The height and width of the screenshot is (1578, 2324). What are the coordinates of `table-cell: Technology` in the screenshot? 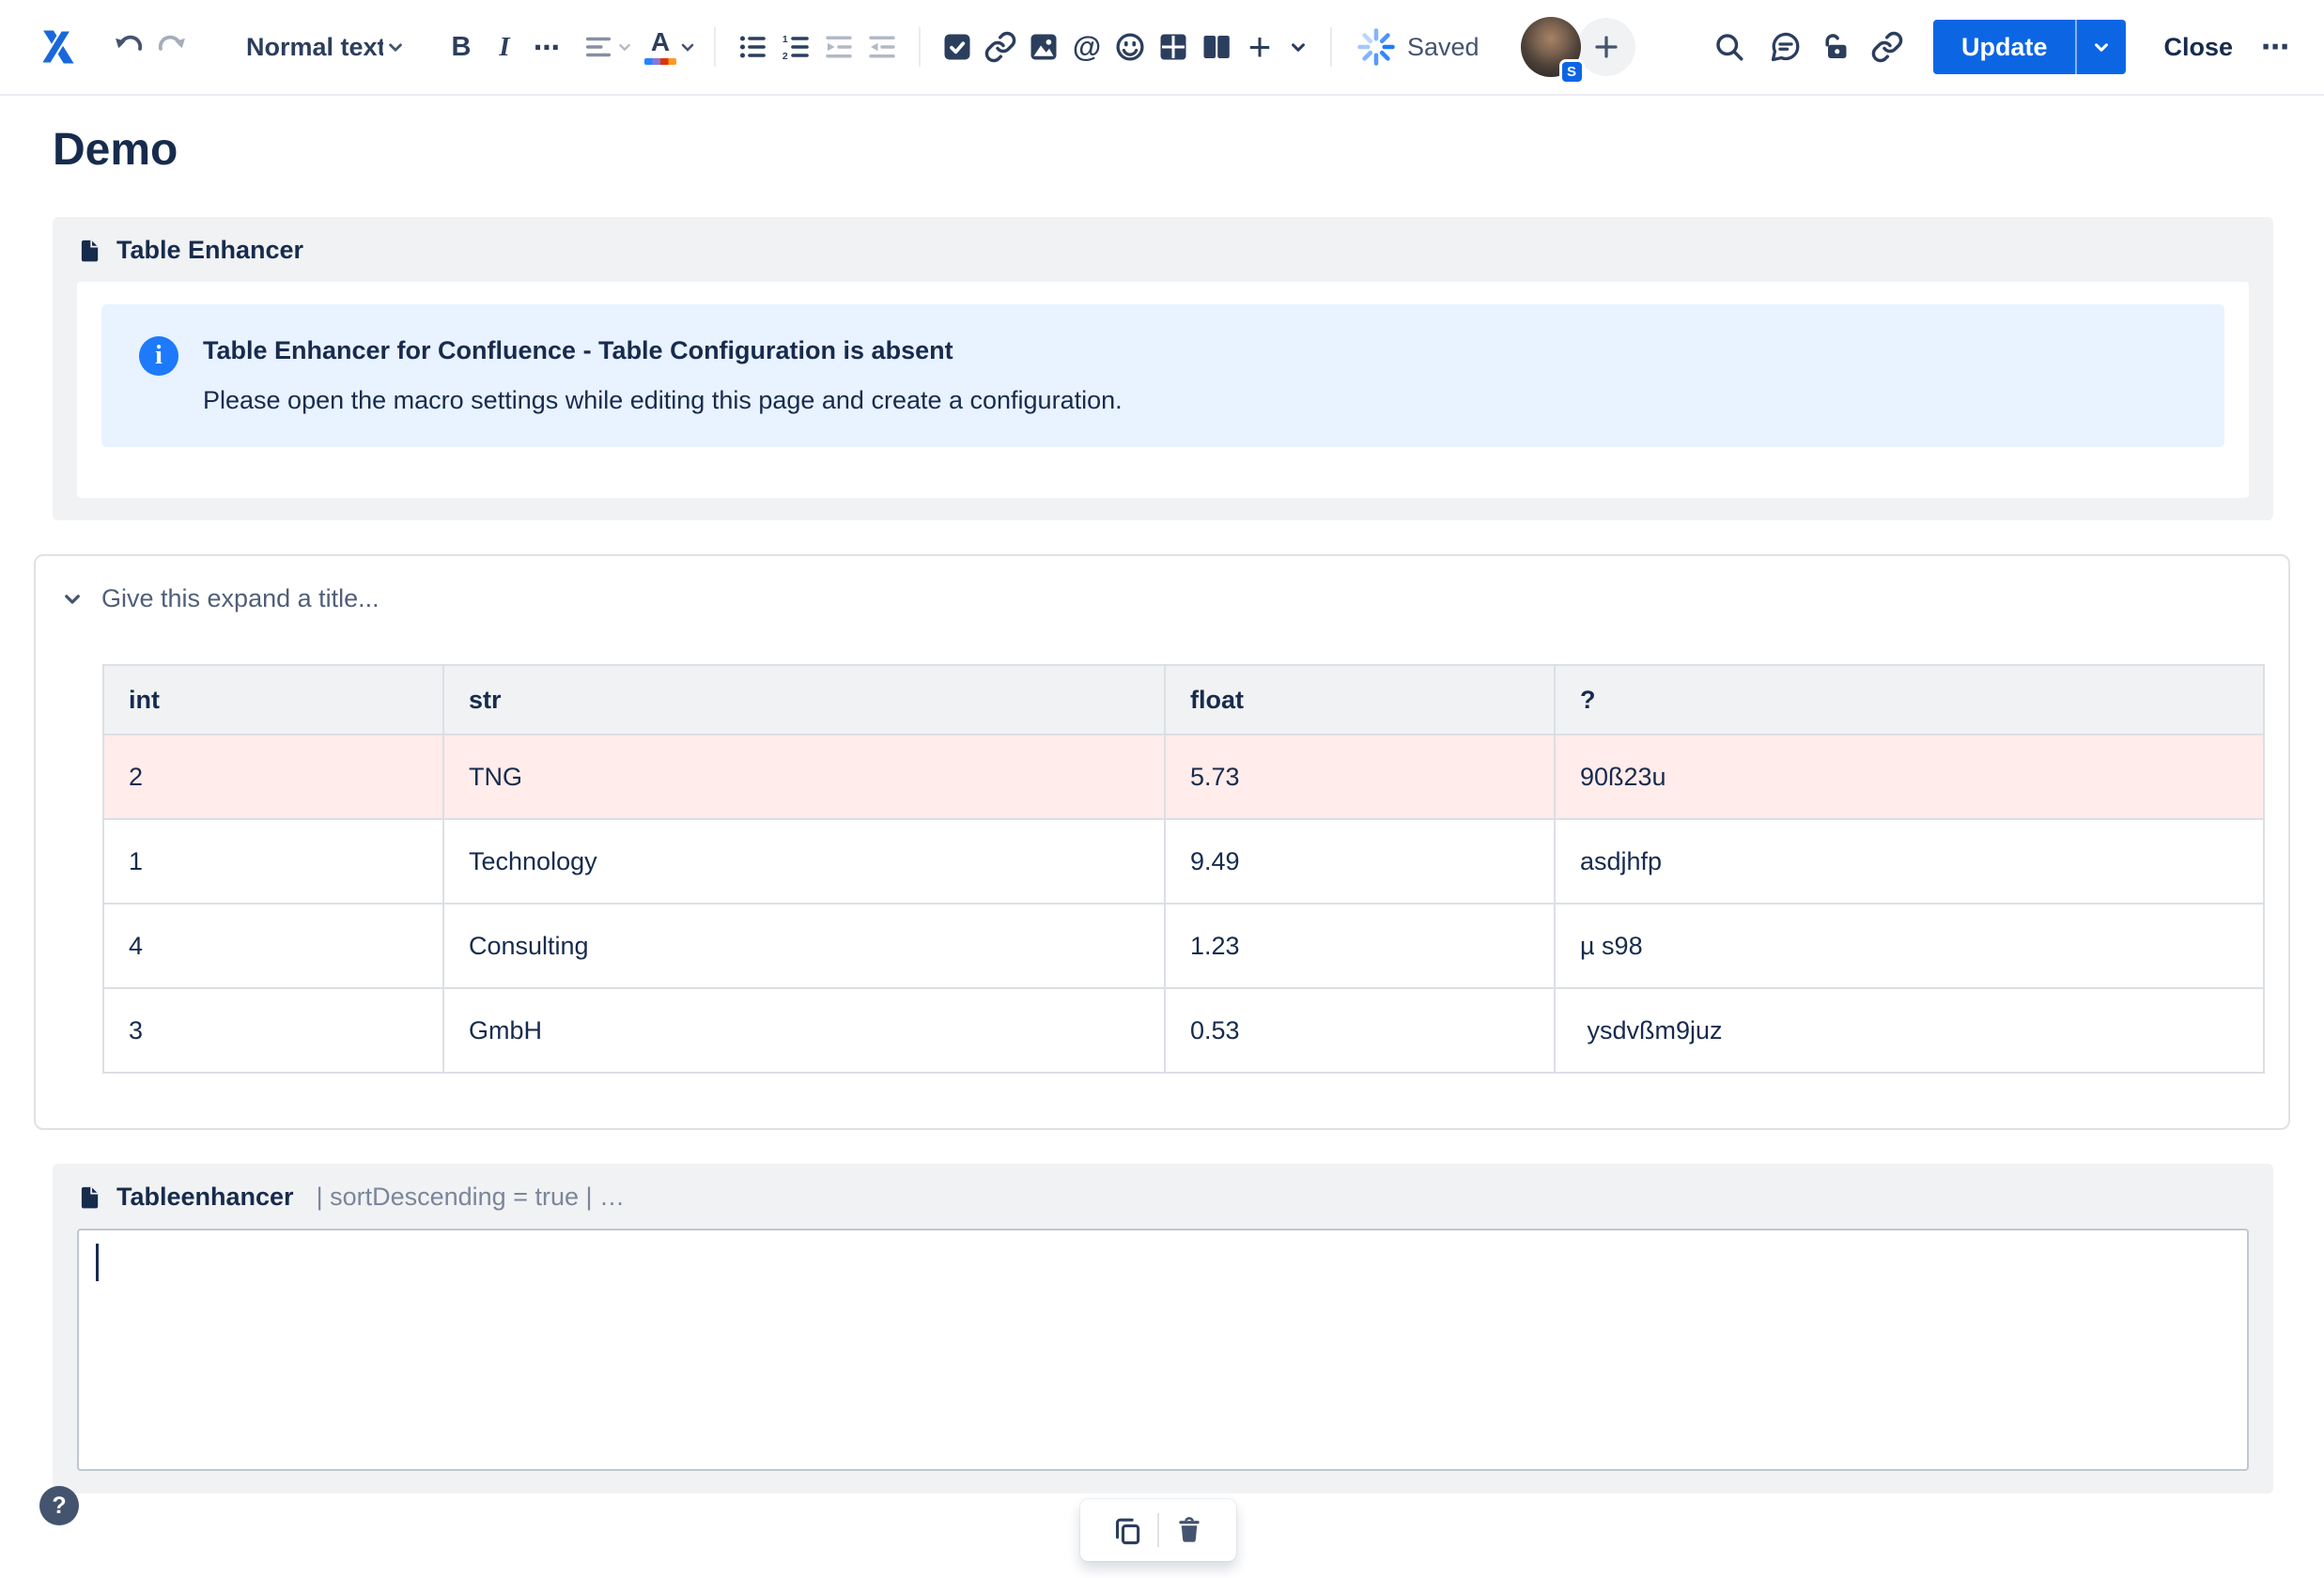 It's located at (804, 861).